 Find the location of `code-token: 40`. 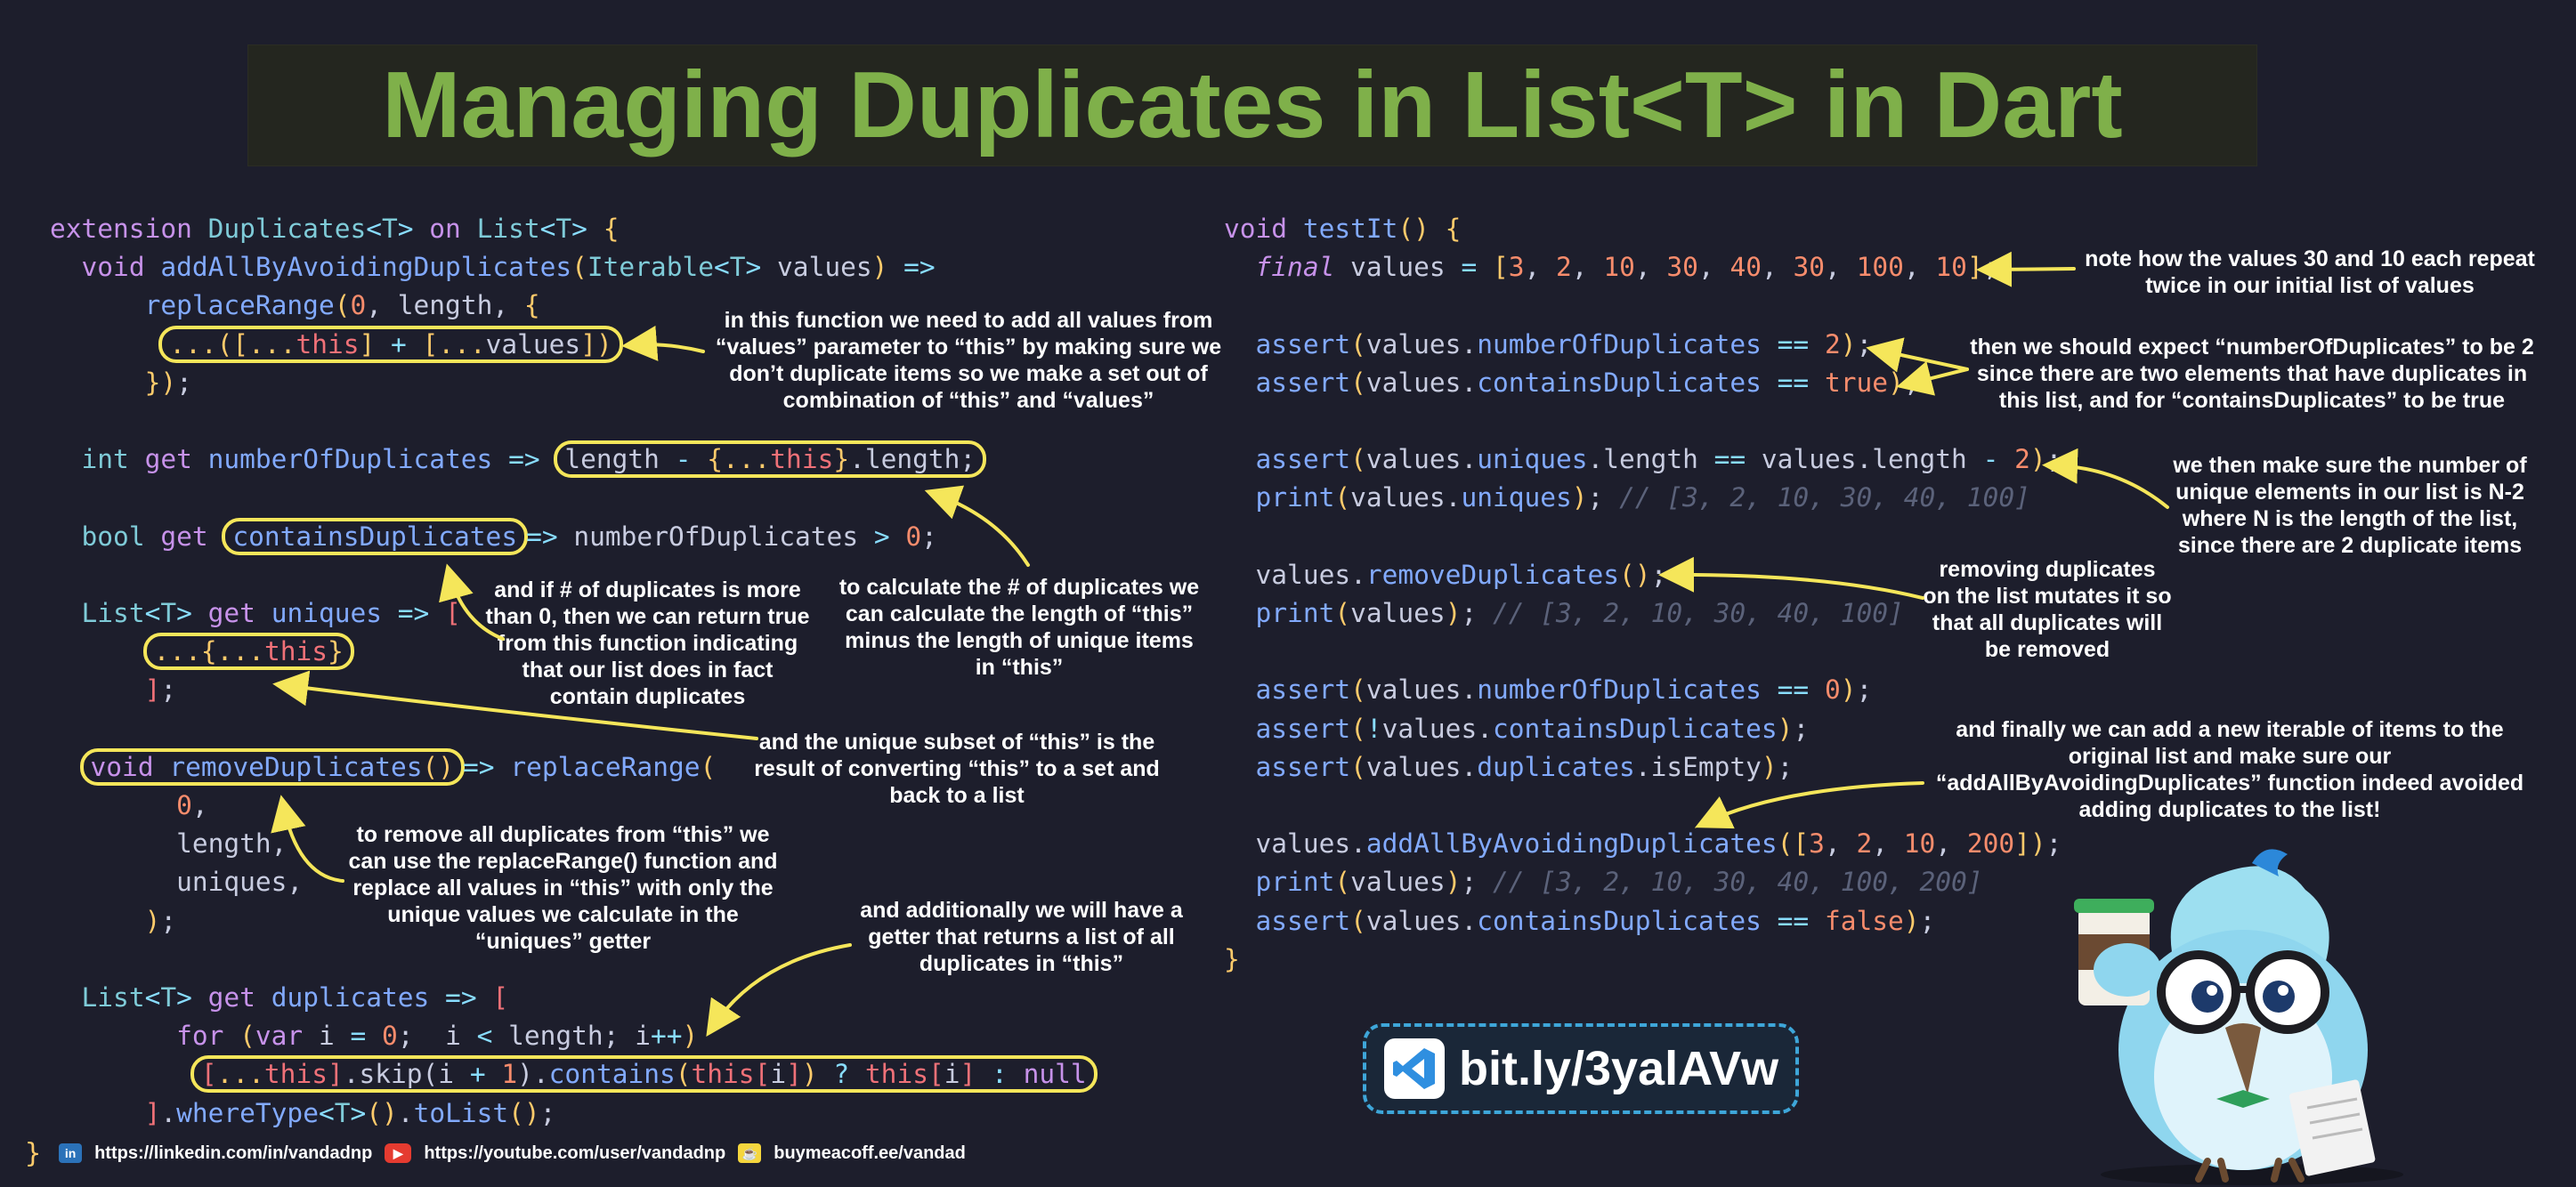

code-token: 40 is located at coordinates (1745, 267).